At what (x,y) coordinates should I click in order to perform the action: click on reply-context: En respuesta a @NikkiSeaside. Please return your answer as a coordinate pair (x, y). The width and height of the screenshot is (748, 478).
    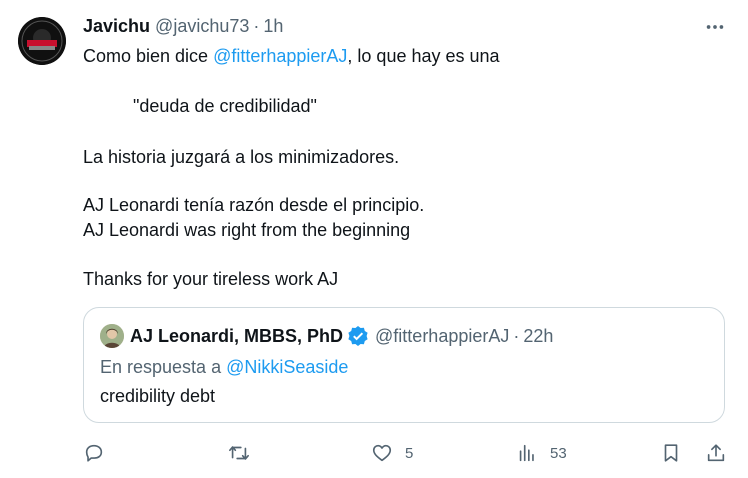
    Looking at the image, I should click on (224, 367).